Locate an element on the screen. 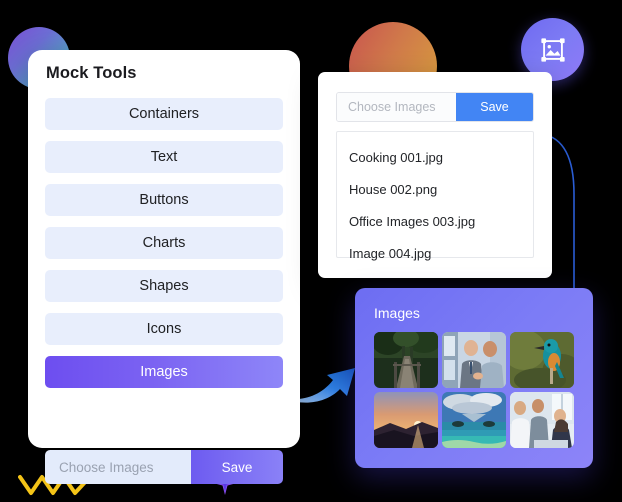 This screenshot has width=622, height=502. tool-item-icons: Icons is located at coordinates (164, 329).